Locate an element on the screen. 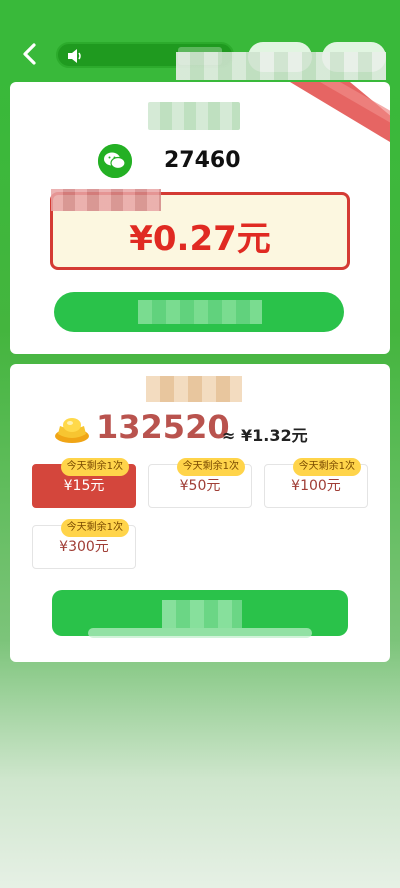  back-button is located at coordinates (30, 54).